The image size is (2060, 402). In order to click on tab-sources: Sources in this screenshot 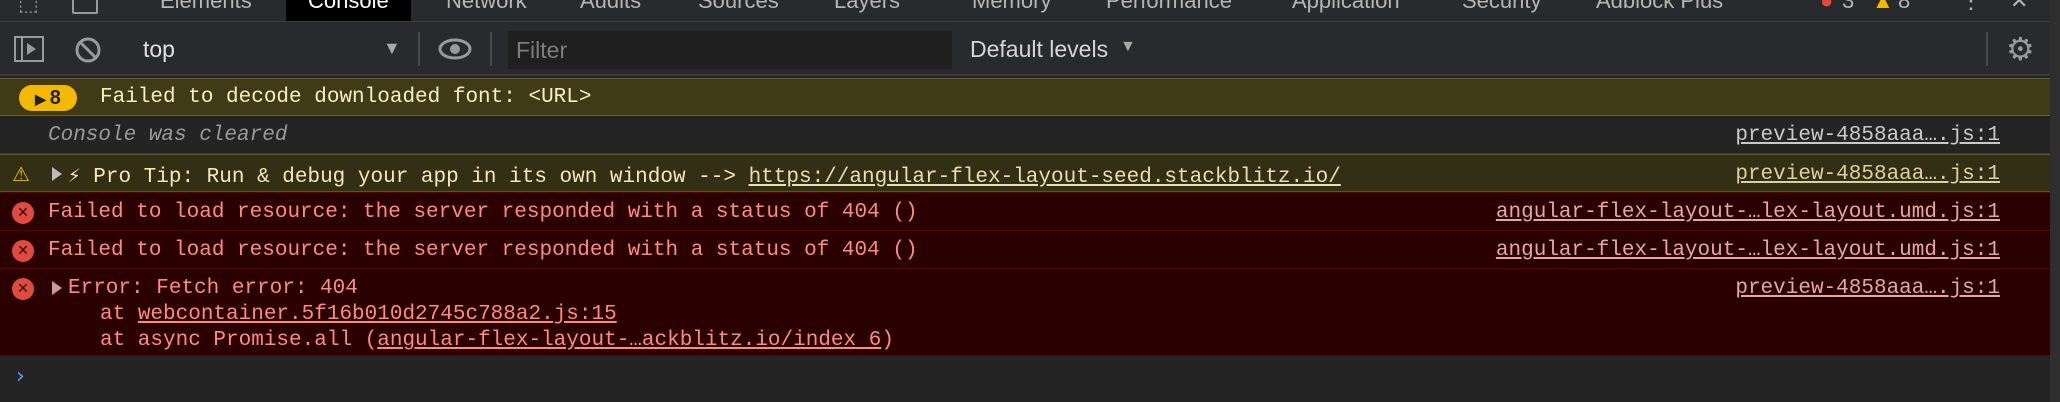, I will do `click(738, 10)`.